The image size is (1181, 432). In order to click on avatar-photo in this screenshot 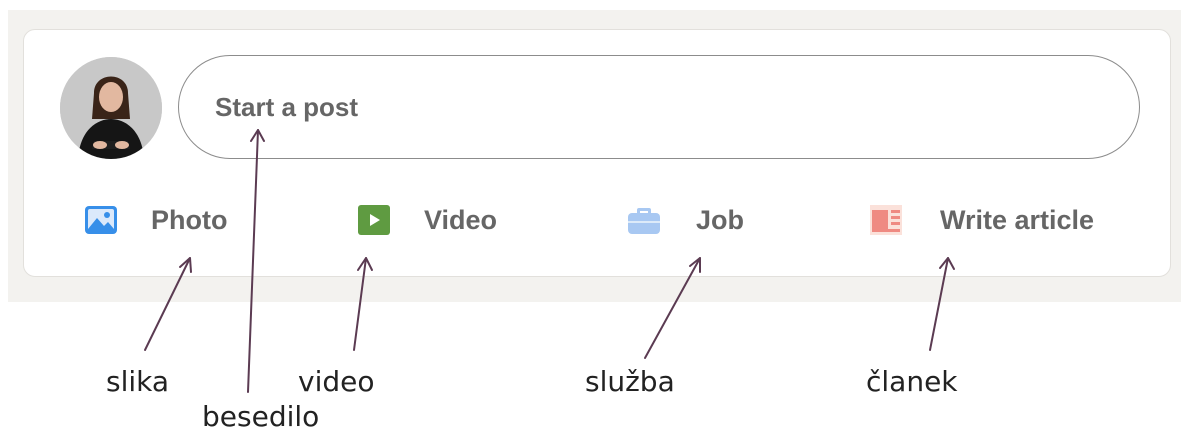, I will do `click(111, 108)`.